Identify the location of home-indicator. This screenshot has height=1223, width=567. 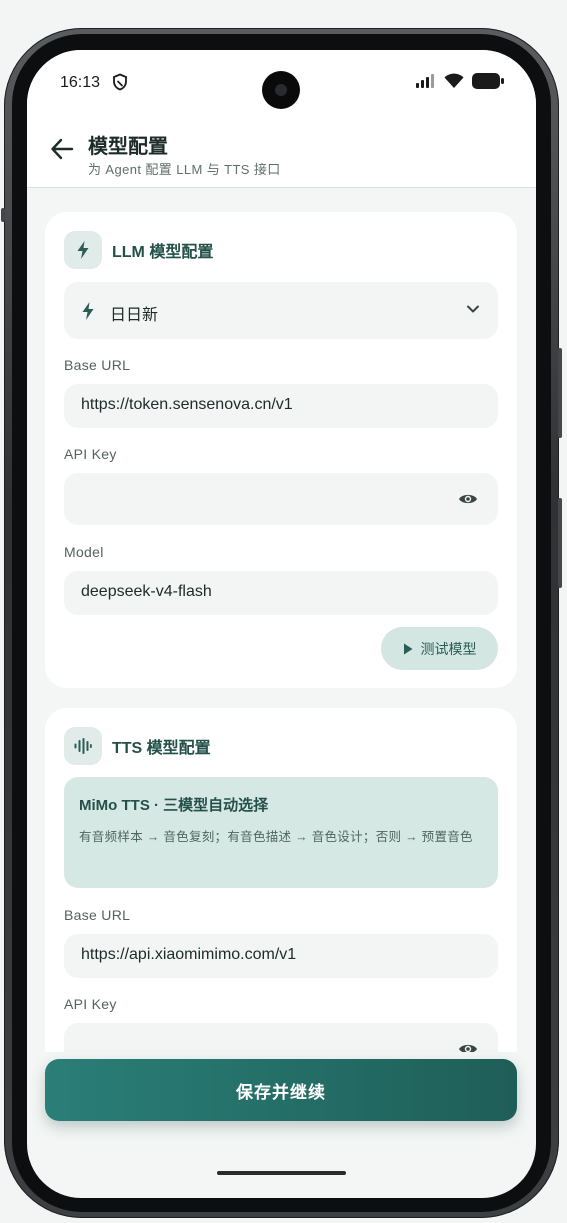
(281, 1173).